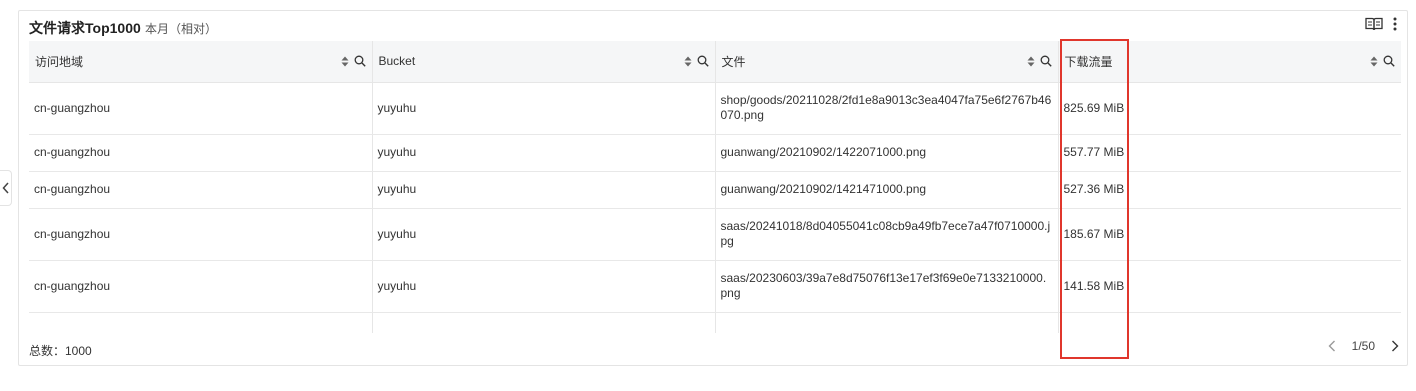 This screenshot has height=391, width=1416. I want to click on pagination: 1/50, so click(1363, 346).